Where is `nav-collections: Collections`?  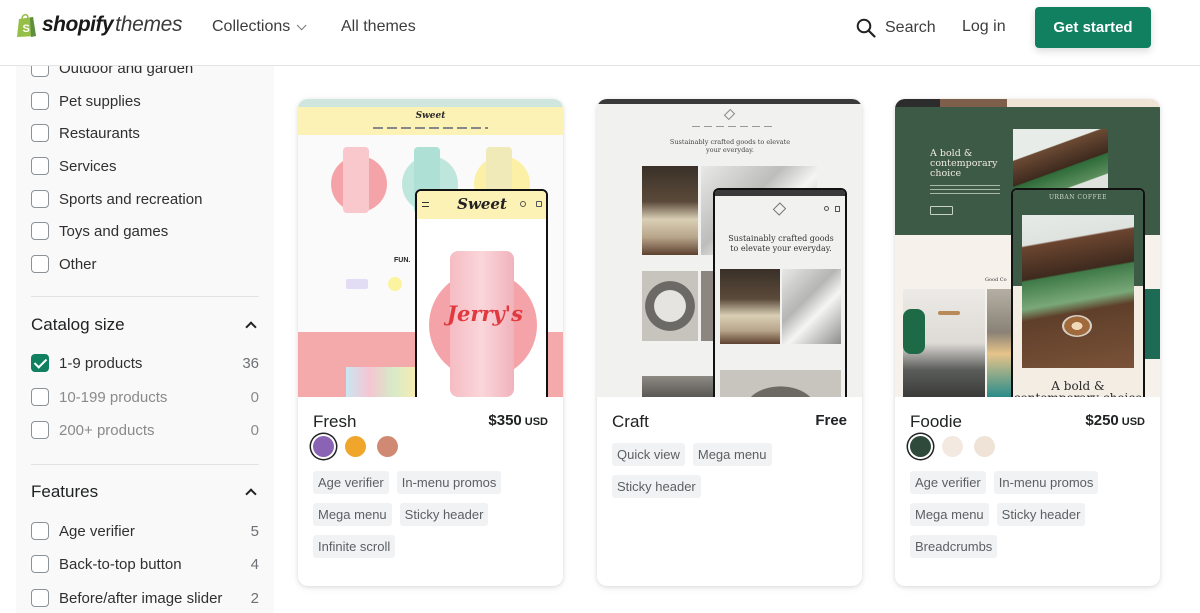 nav-collections: Collections is located at coordinates (259, 27).